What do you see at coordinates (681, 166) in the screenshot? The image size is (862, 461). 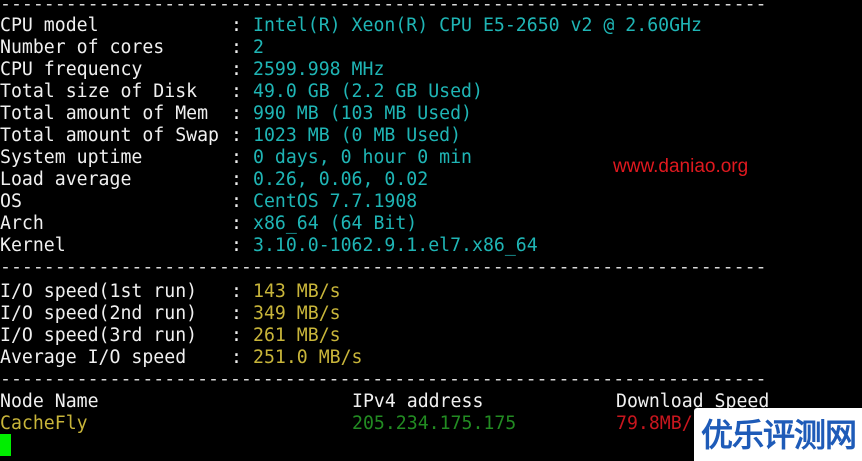 I see `watermark-text: www.daniao.org` at bounding box center [681, 166].